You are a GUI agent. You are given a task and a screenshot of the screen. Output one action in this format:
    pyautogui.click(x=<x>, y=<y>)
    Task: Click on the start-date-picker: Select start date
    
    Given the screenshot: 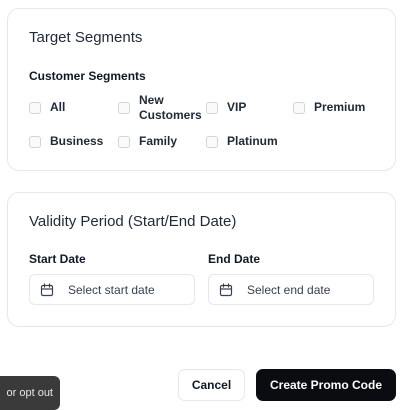 What is the action you would take?
    pyautogui.click(x=112, y=289)
    